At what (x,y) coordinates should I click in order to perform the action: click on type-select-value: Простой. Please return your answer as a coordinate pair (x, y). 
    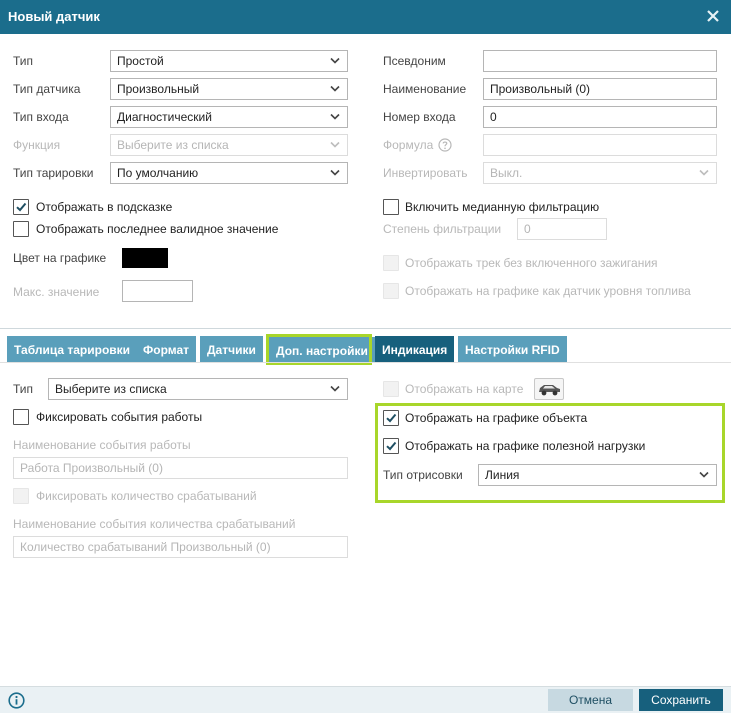
    Looking at the image, I should click on (140, 61).